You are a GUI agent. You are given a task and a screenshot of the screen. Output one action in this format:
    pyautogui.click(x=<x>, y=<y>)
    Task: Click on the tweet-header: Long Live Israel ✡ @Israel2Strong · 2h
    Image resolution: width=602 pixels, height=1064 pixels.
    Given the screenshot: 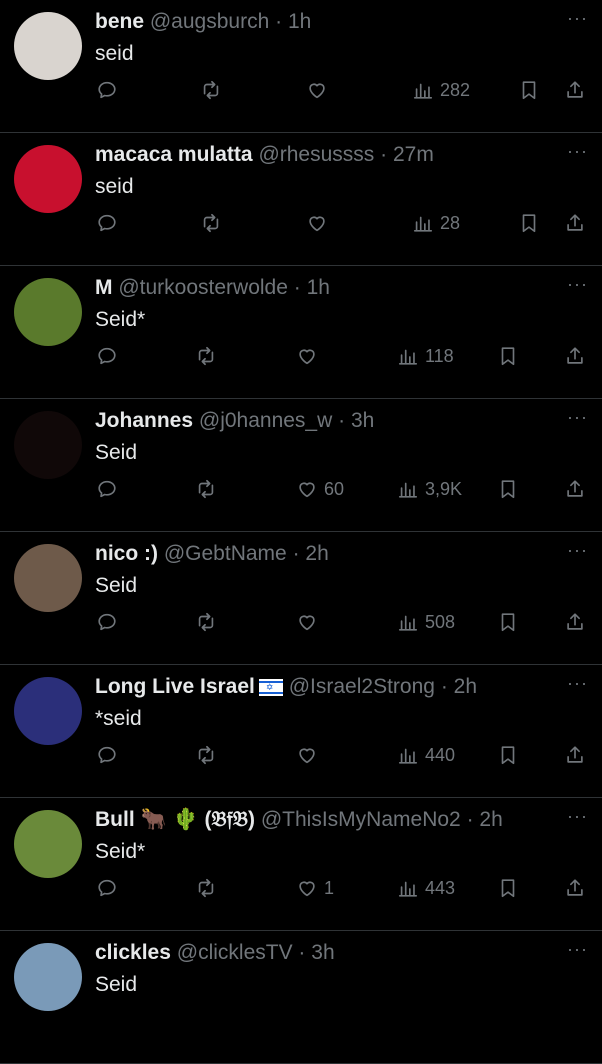 What is the action you would take?
    pyautogui.click(x=286, y=687)
    